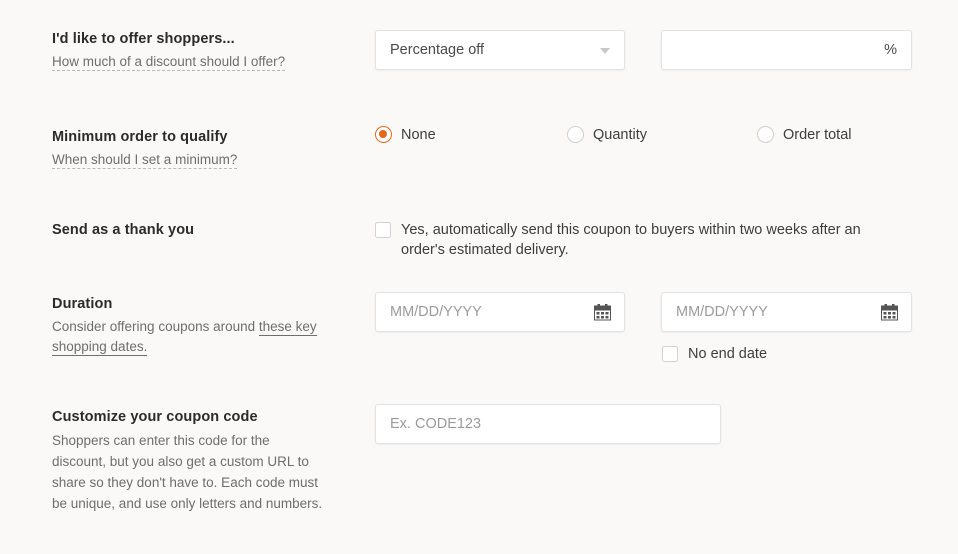 The image size is (958, 554). I want to click on coupon-code-field-col: Ex. CODE123, so click(548, 424).